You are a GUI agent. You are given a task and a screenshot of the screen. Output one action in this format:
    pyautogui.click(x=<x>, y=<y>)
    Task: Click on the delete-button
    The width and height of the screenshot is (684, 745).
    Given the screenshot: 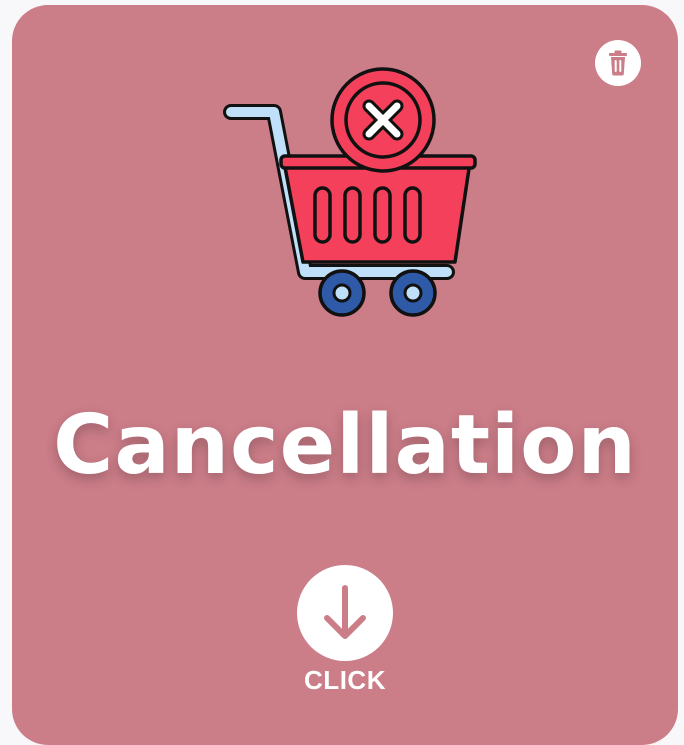 What is the action you would take?
    pyautogui.click(x=618, y=63)
    